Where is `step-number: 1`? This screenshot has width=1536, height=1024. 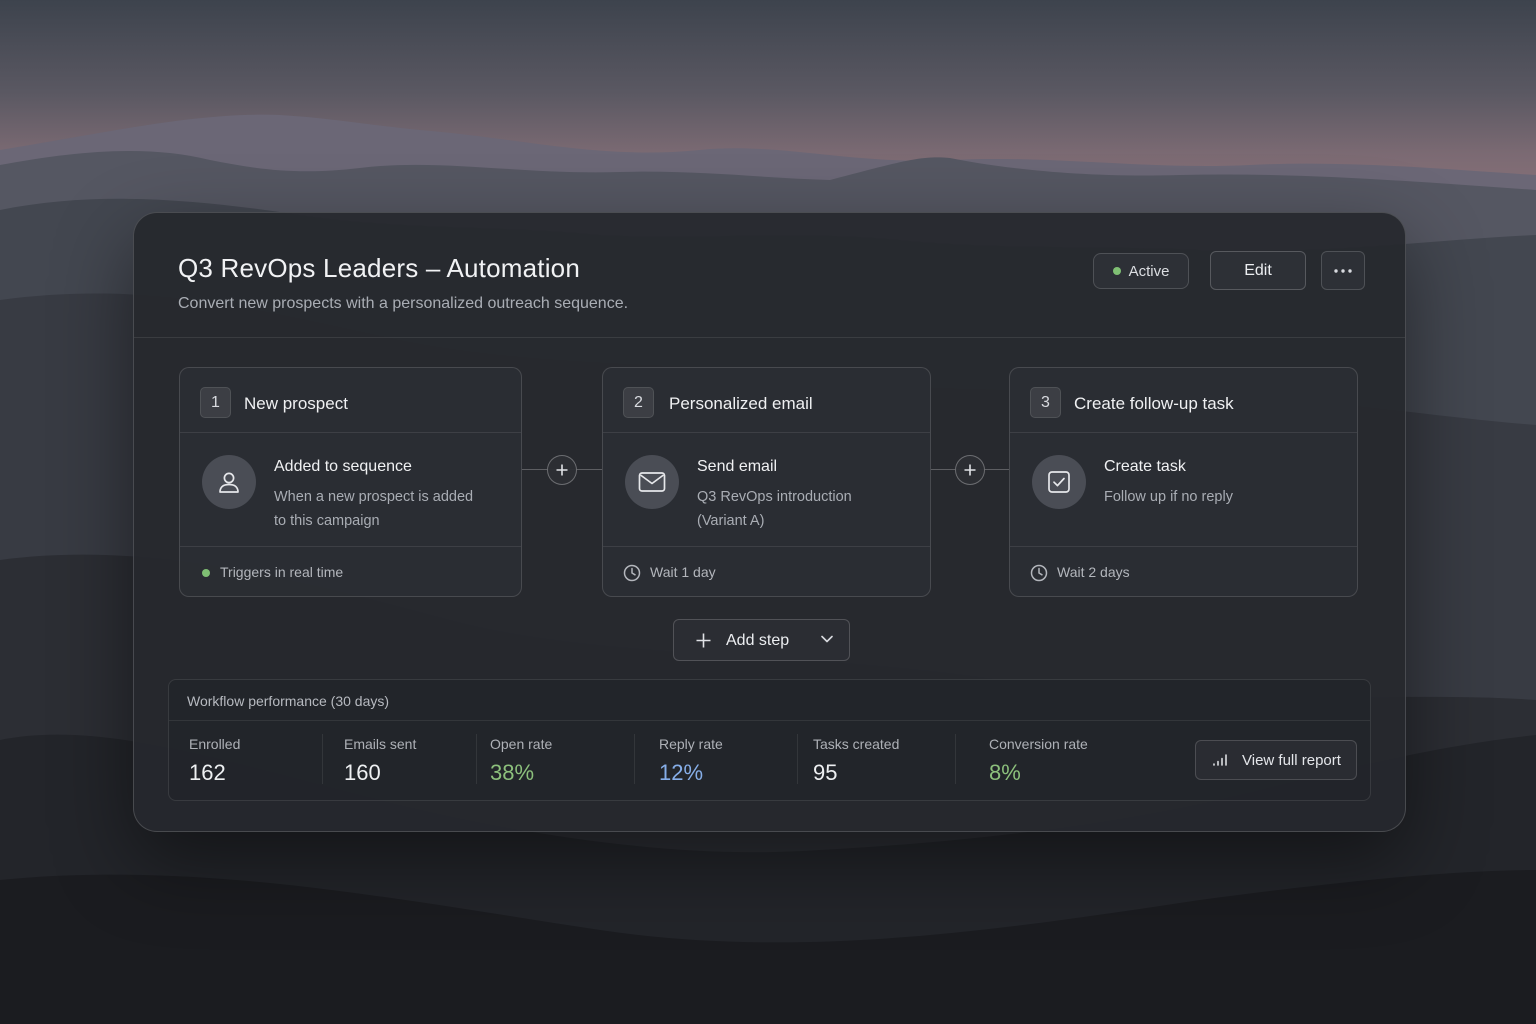
step-number: 1 is located at coordinates (215, 402).